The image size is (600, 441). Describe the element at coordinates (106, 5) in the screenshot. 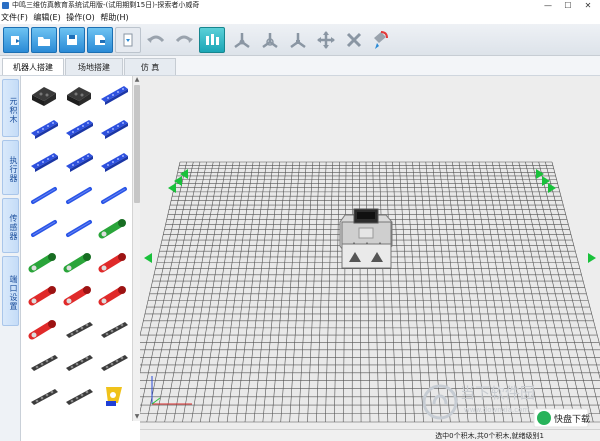

I see `window-title: 中鸣三维仿真教育系统试用版-(试用期剩15日)-探索者小威奇` at that location.